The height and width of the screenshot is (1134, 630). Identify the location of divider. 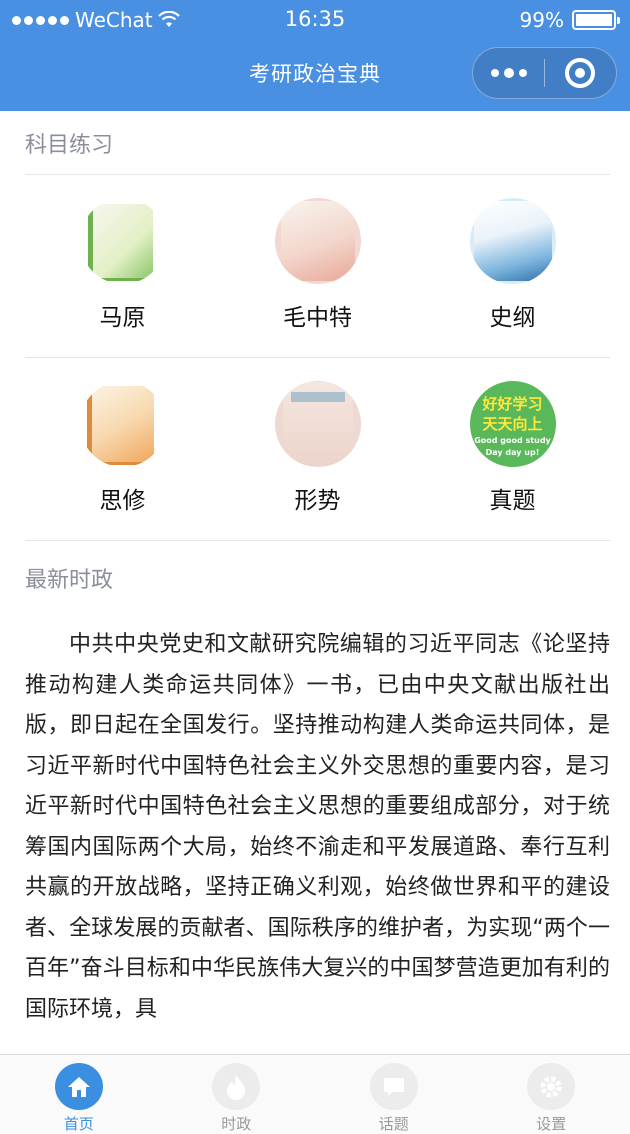
(317, 540).